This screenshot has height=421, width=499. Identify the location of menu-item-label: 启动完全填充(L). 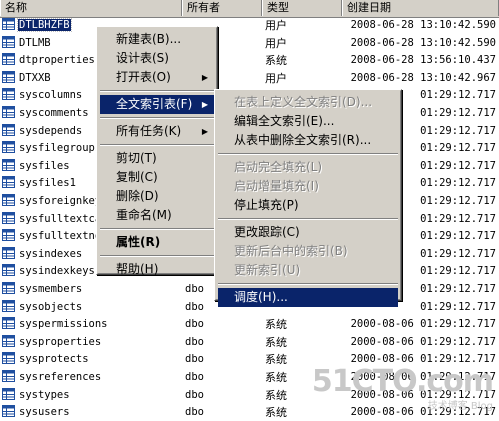
(278, 167).